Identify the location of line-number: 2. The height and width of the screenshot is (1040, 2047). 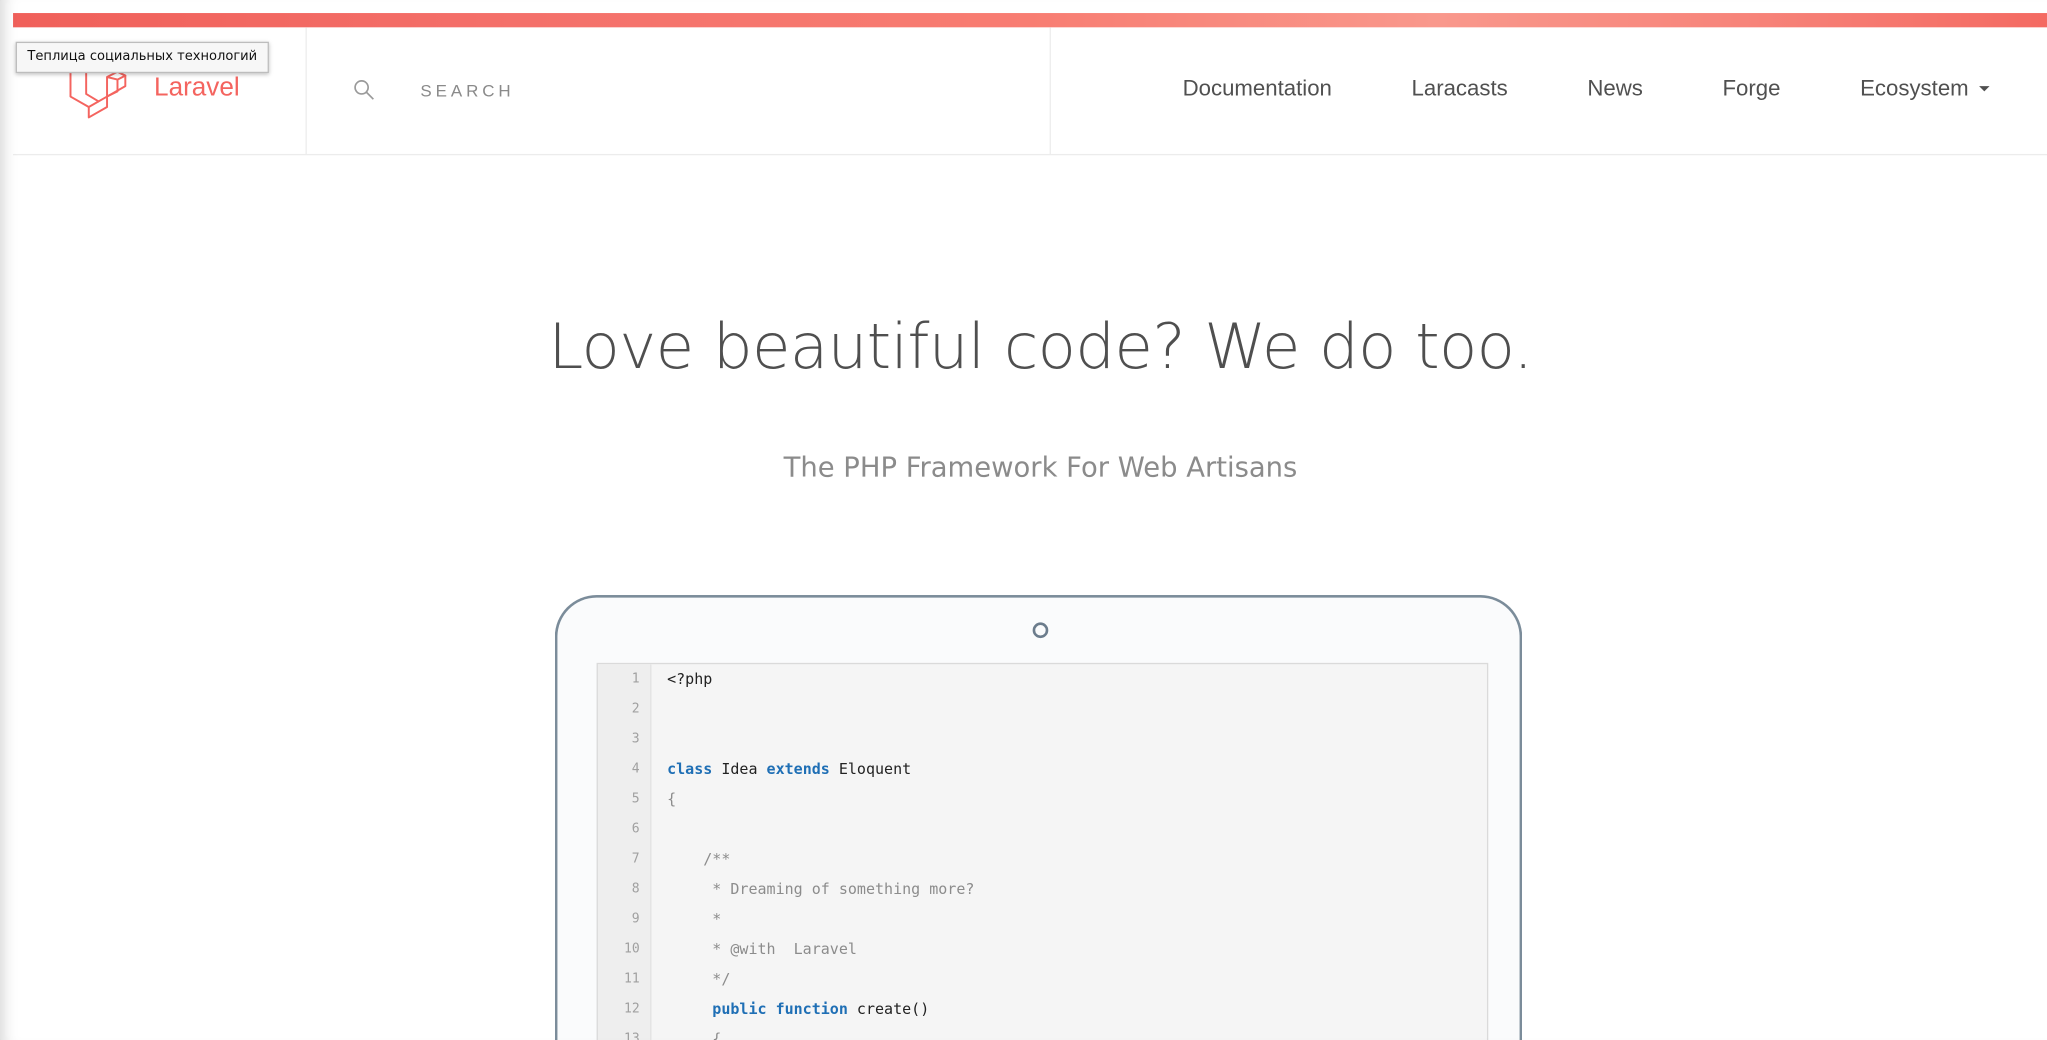
(635, 709).